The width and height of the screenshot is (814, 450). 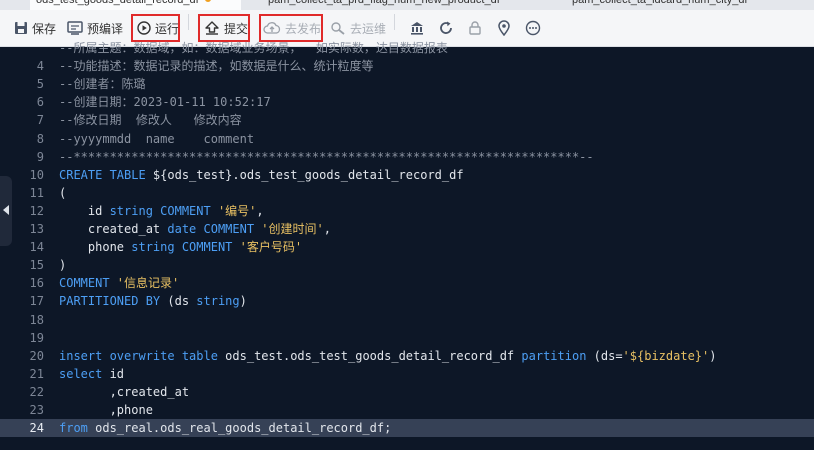 I want to click on code-token: select, so click(x=84, y=373).